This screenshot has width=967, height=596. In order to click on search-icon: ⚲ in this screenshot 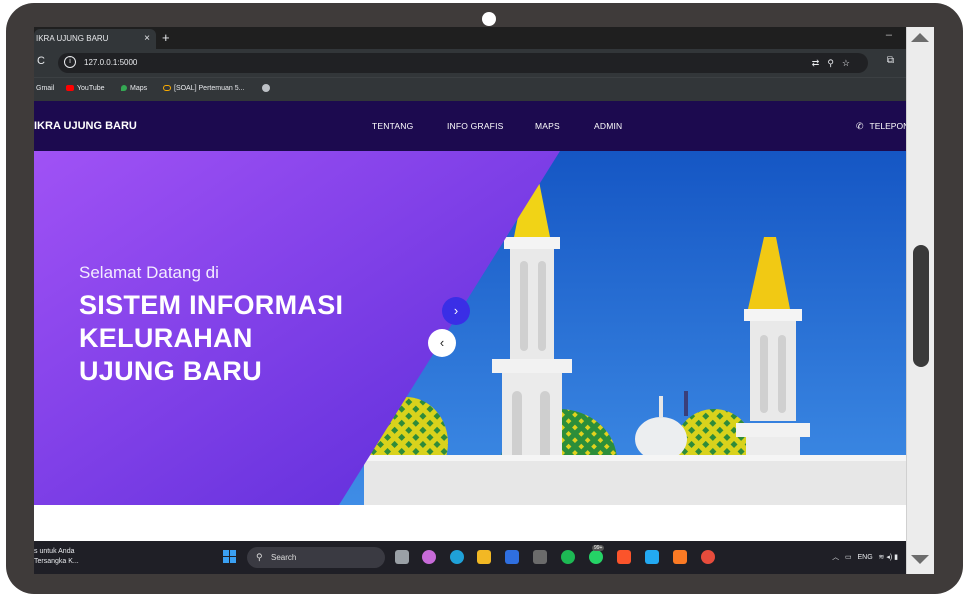, I will do `click(259, 557)`.